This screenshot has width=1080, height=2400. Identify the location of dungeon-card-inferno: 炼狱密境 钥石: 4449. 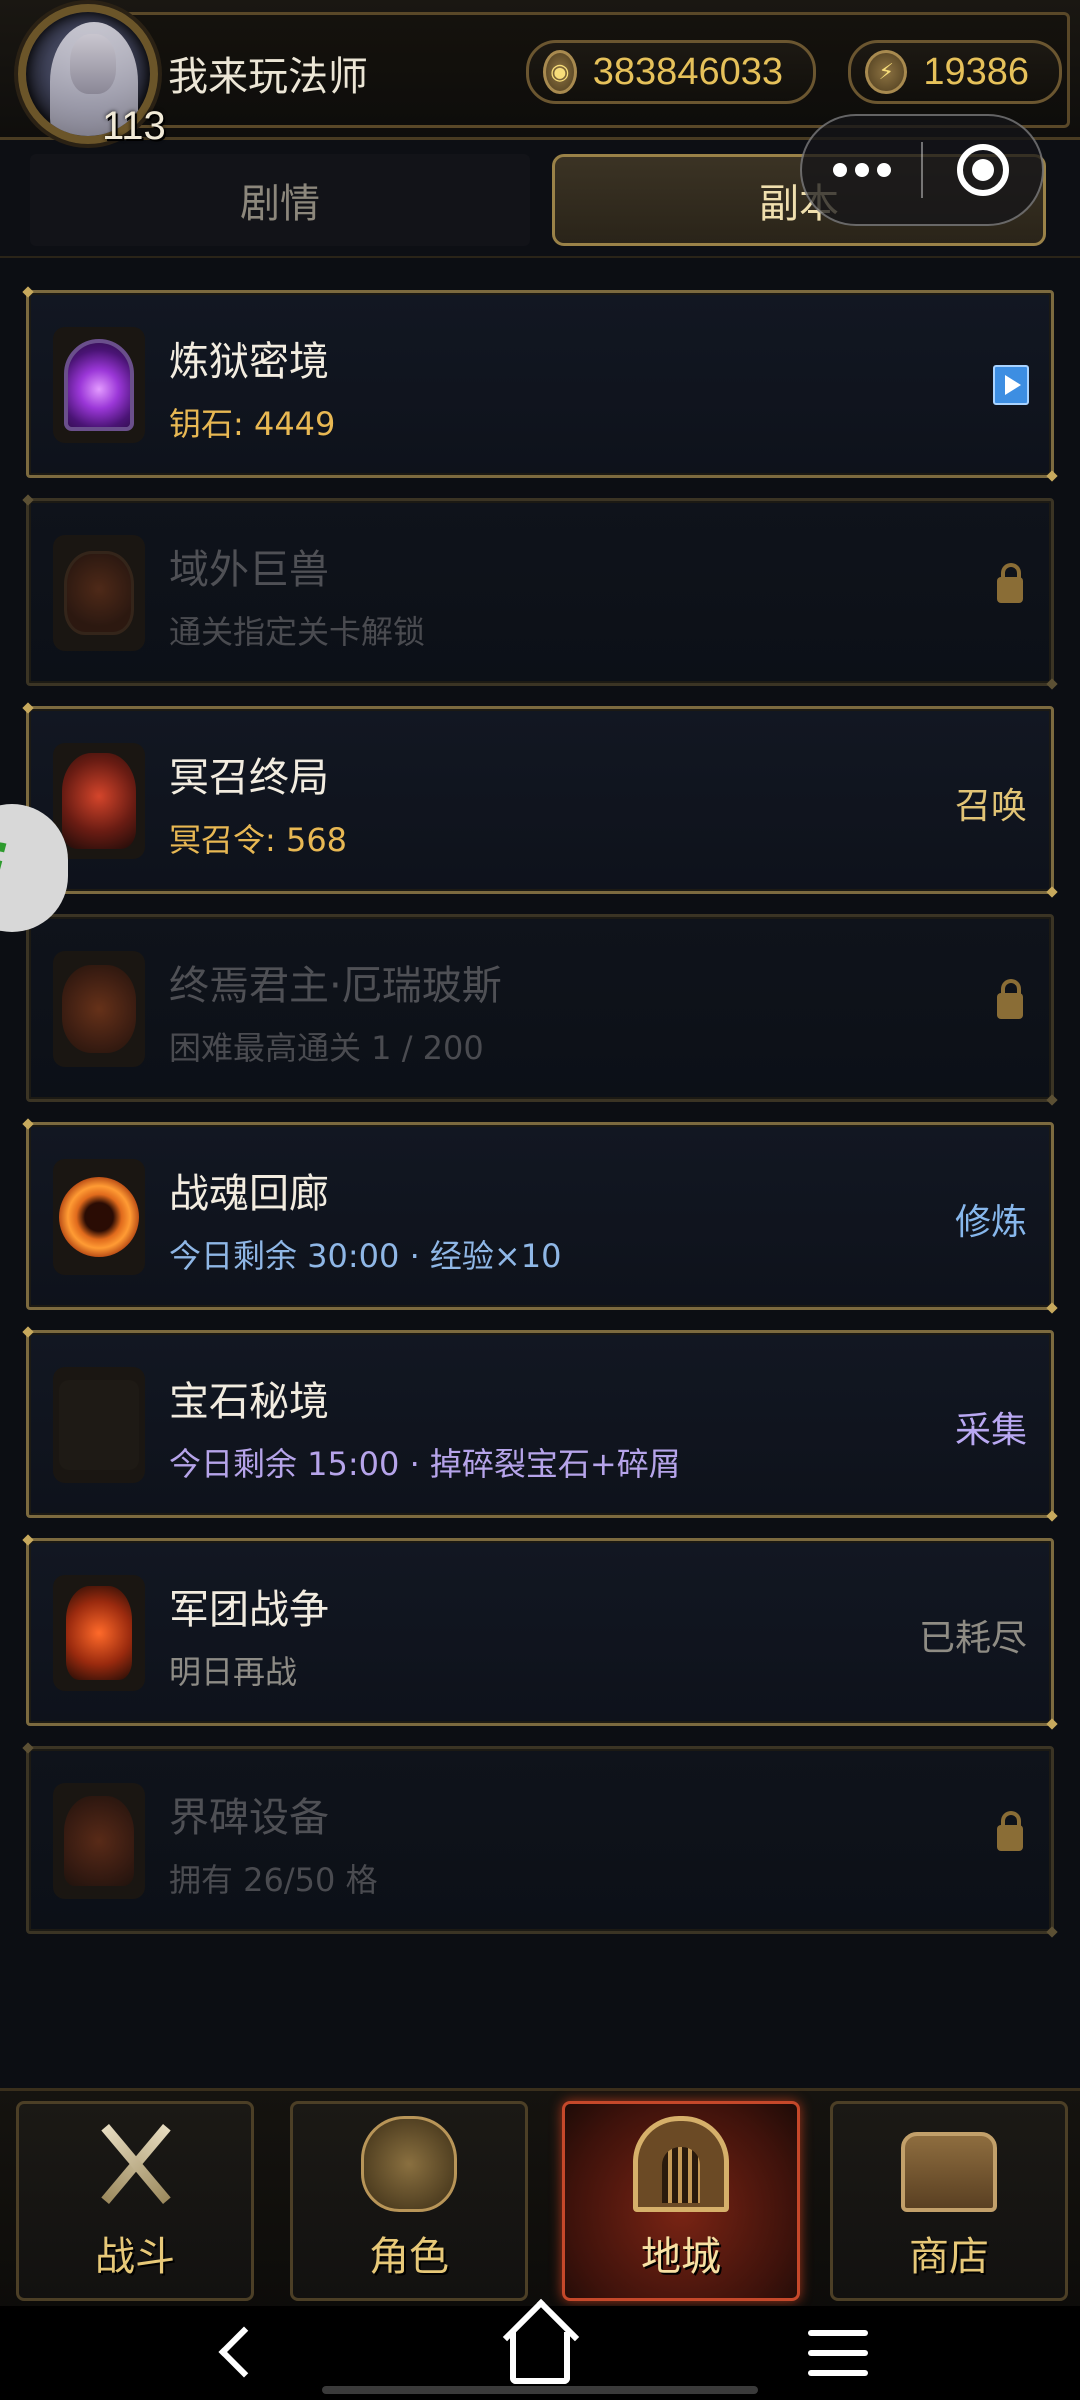
(540, 384).